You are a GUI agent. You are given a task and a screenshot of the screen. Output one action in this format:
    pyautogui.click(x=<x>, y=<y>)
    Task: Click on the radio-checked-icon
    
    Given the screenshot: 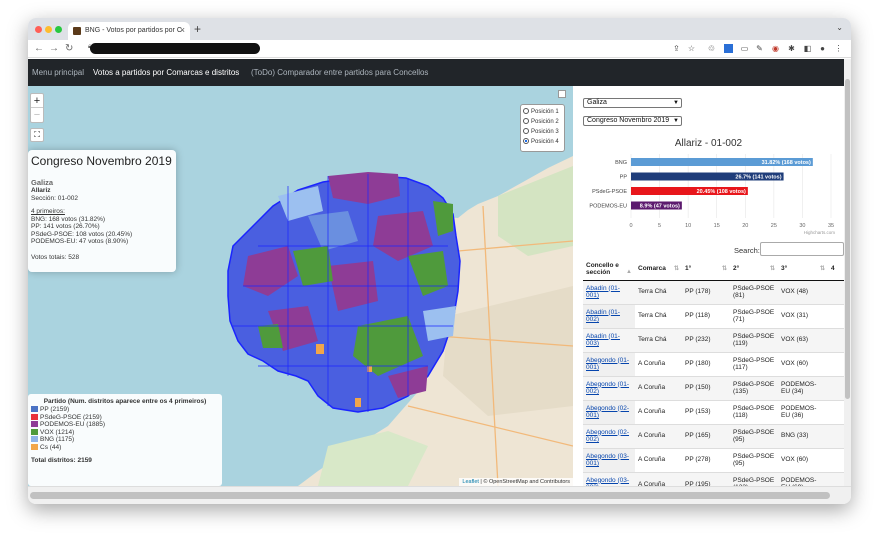 What is the action you would take?
    pyautogui.click(x=526, y=141)
    